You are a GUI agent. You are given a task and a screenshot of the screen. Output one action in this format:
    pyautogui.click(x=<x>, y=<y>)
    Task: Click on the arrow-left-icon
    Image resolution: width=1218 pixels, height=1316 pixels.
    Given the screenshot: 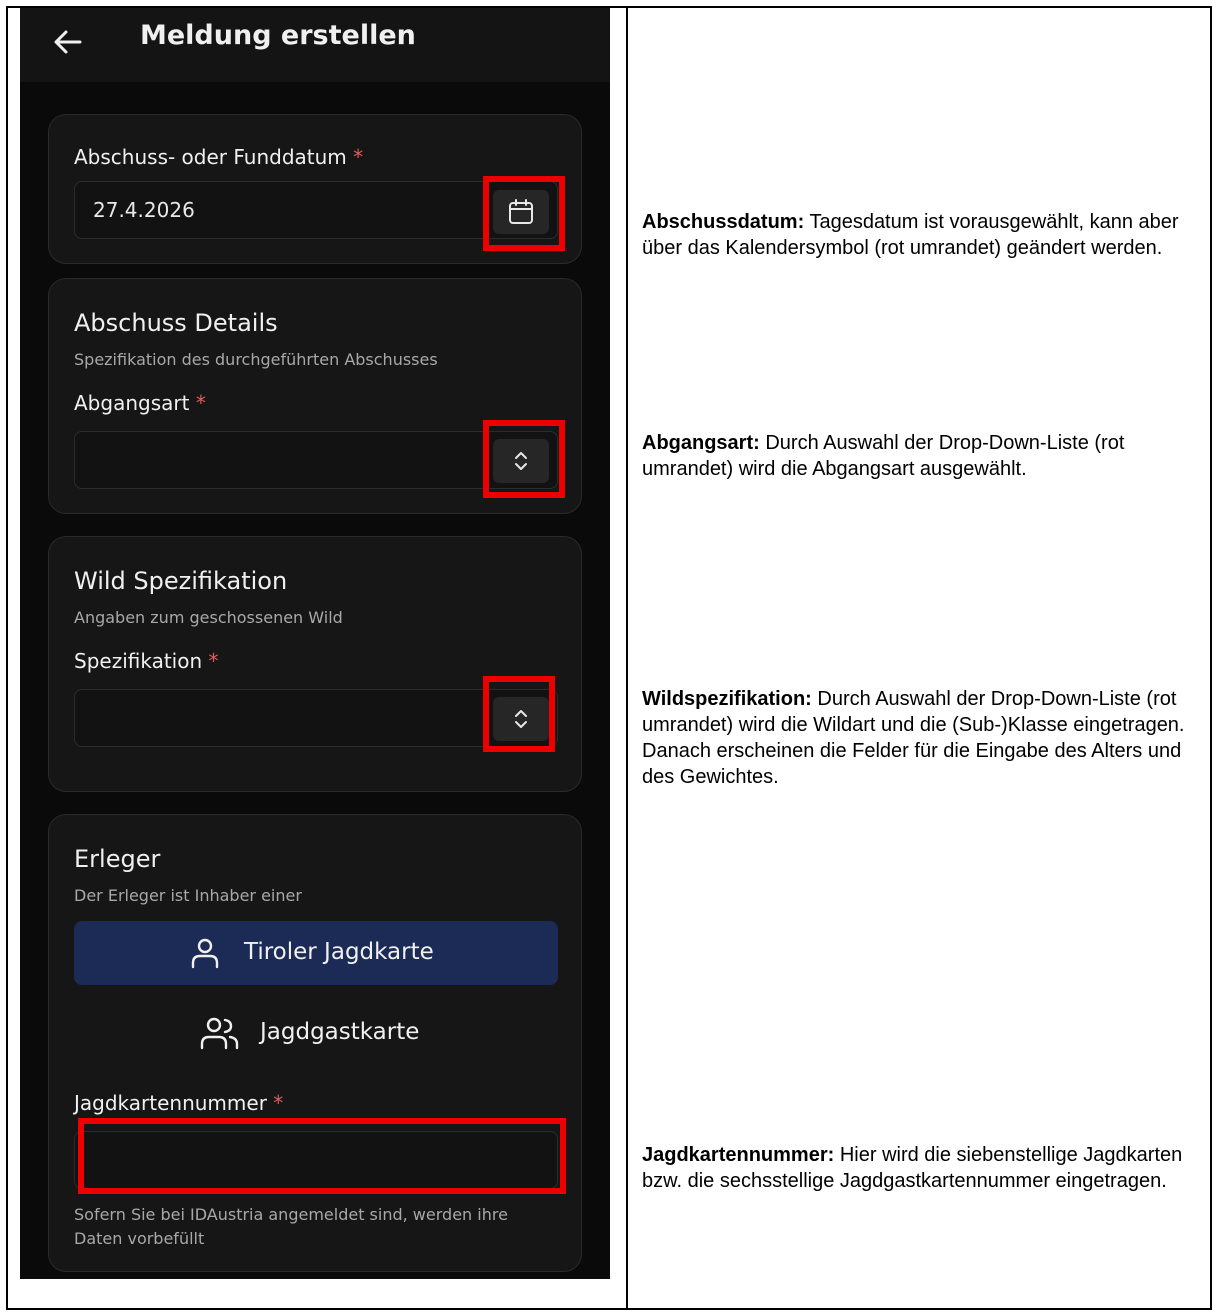 What is the action you would take?
    pyautogui.click(x=68, y=42)
    